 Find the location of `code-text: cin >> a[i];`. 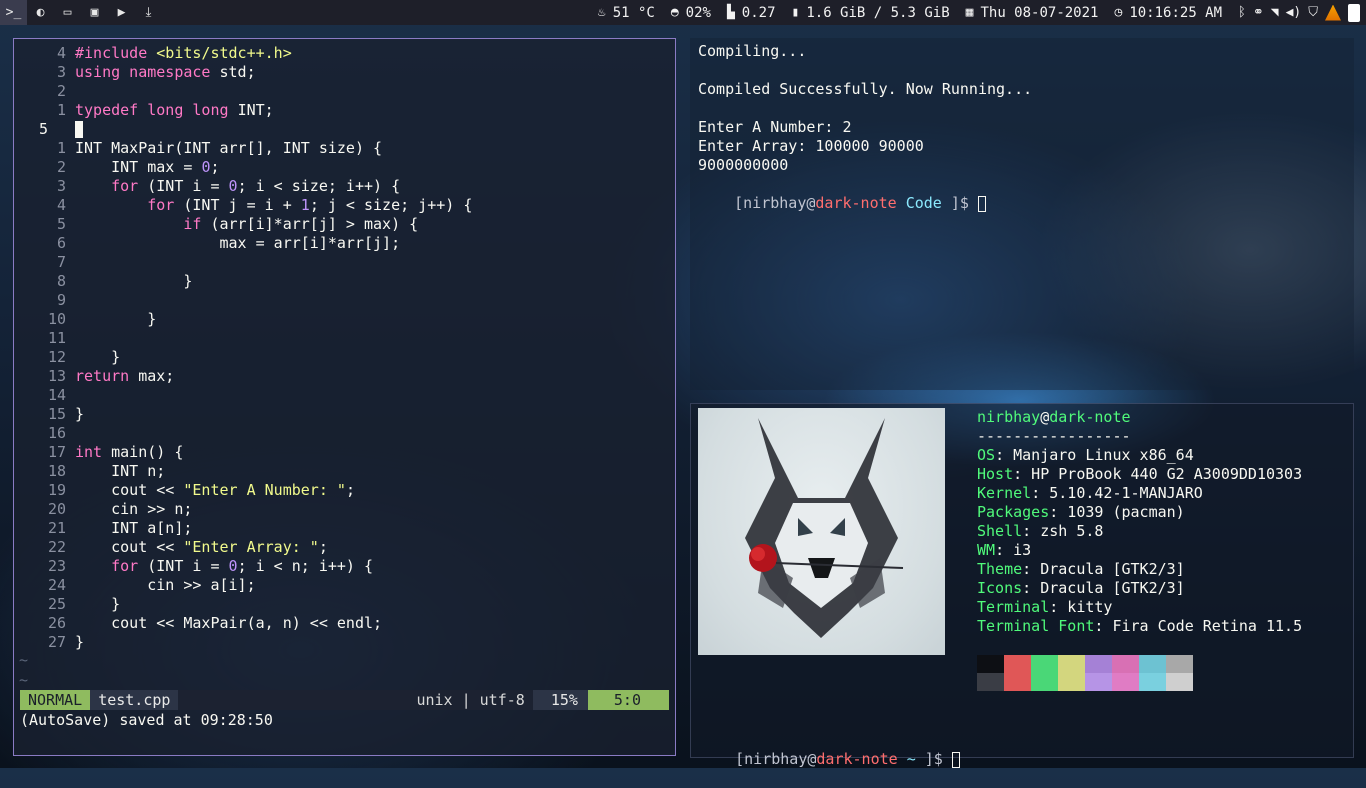

code-text: cin >> a[i]; is located at coordinates (165, 585).